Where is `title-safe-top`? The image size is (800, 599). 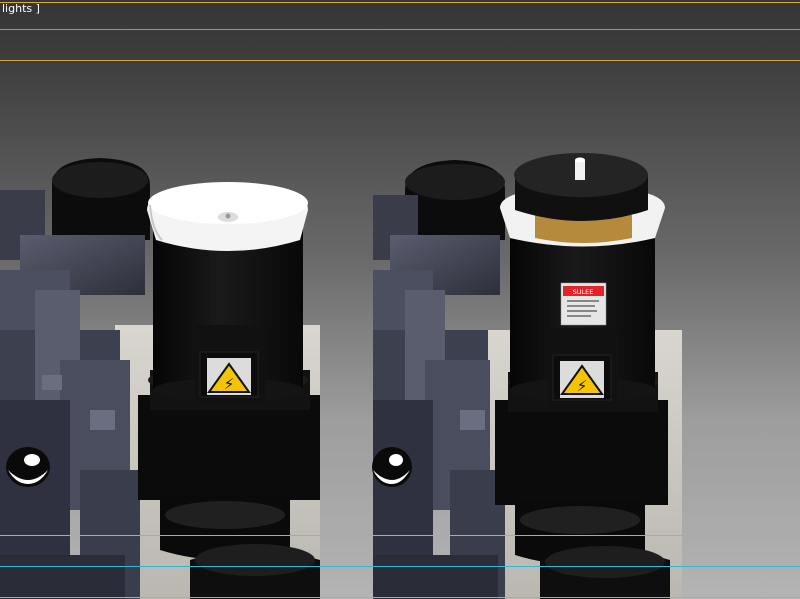 title-safe-top is located at coordinates (400, 29).